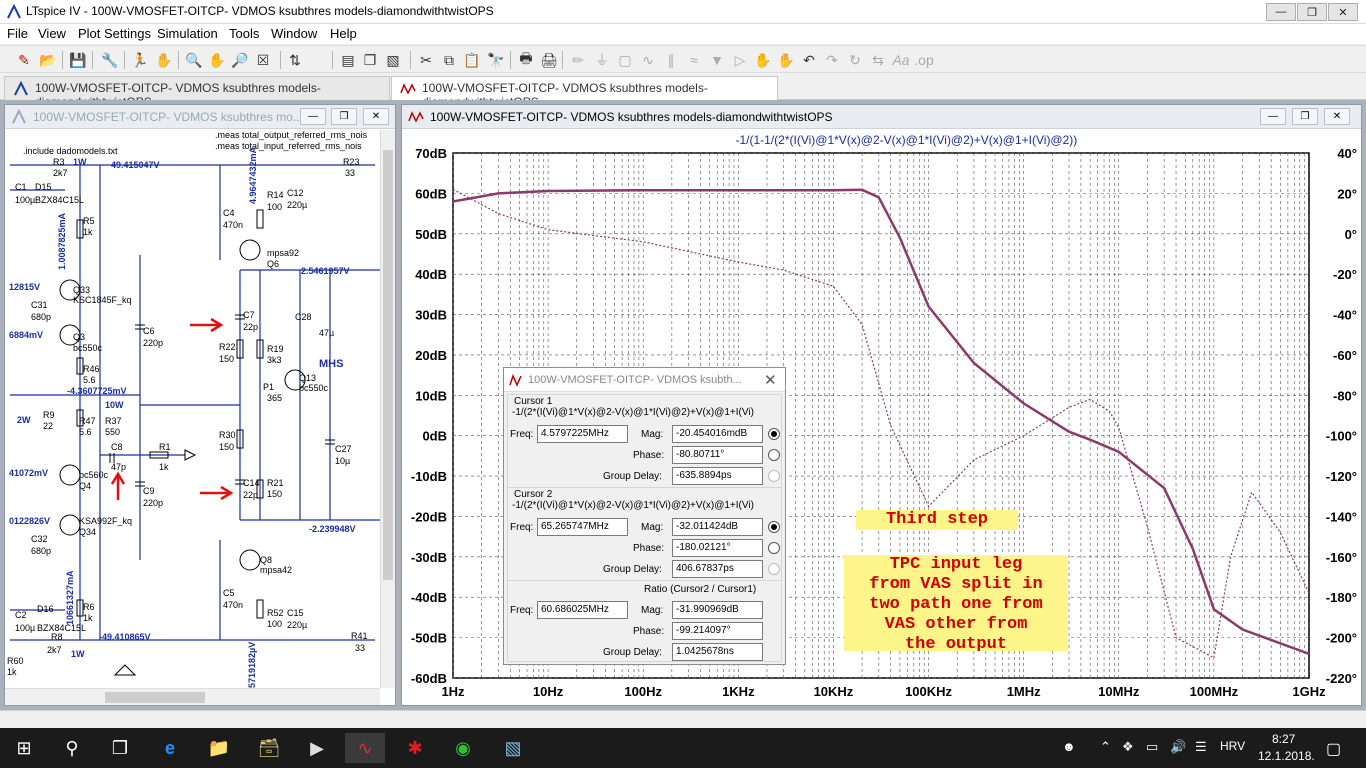  What do you see at coordinates (187, 33) in the screenshot?
I see `menu-simulation: Simulation` at bounding box center [187, 33].